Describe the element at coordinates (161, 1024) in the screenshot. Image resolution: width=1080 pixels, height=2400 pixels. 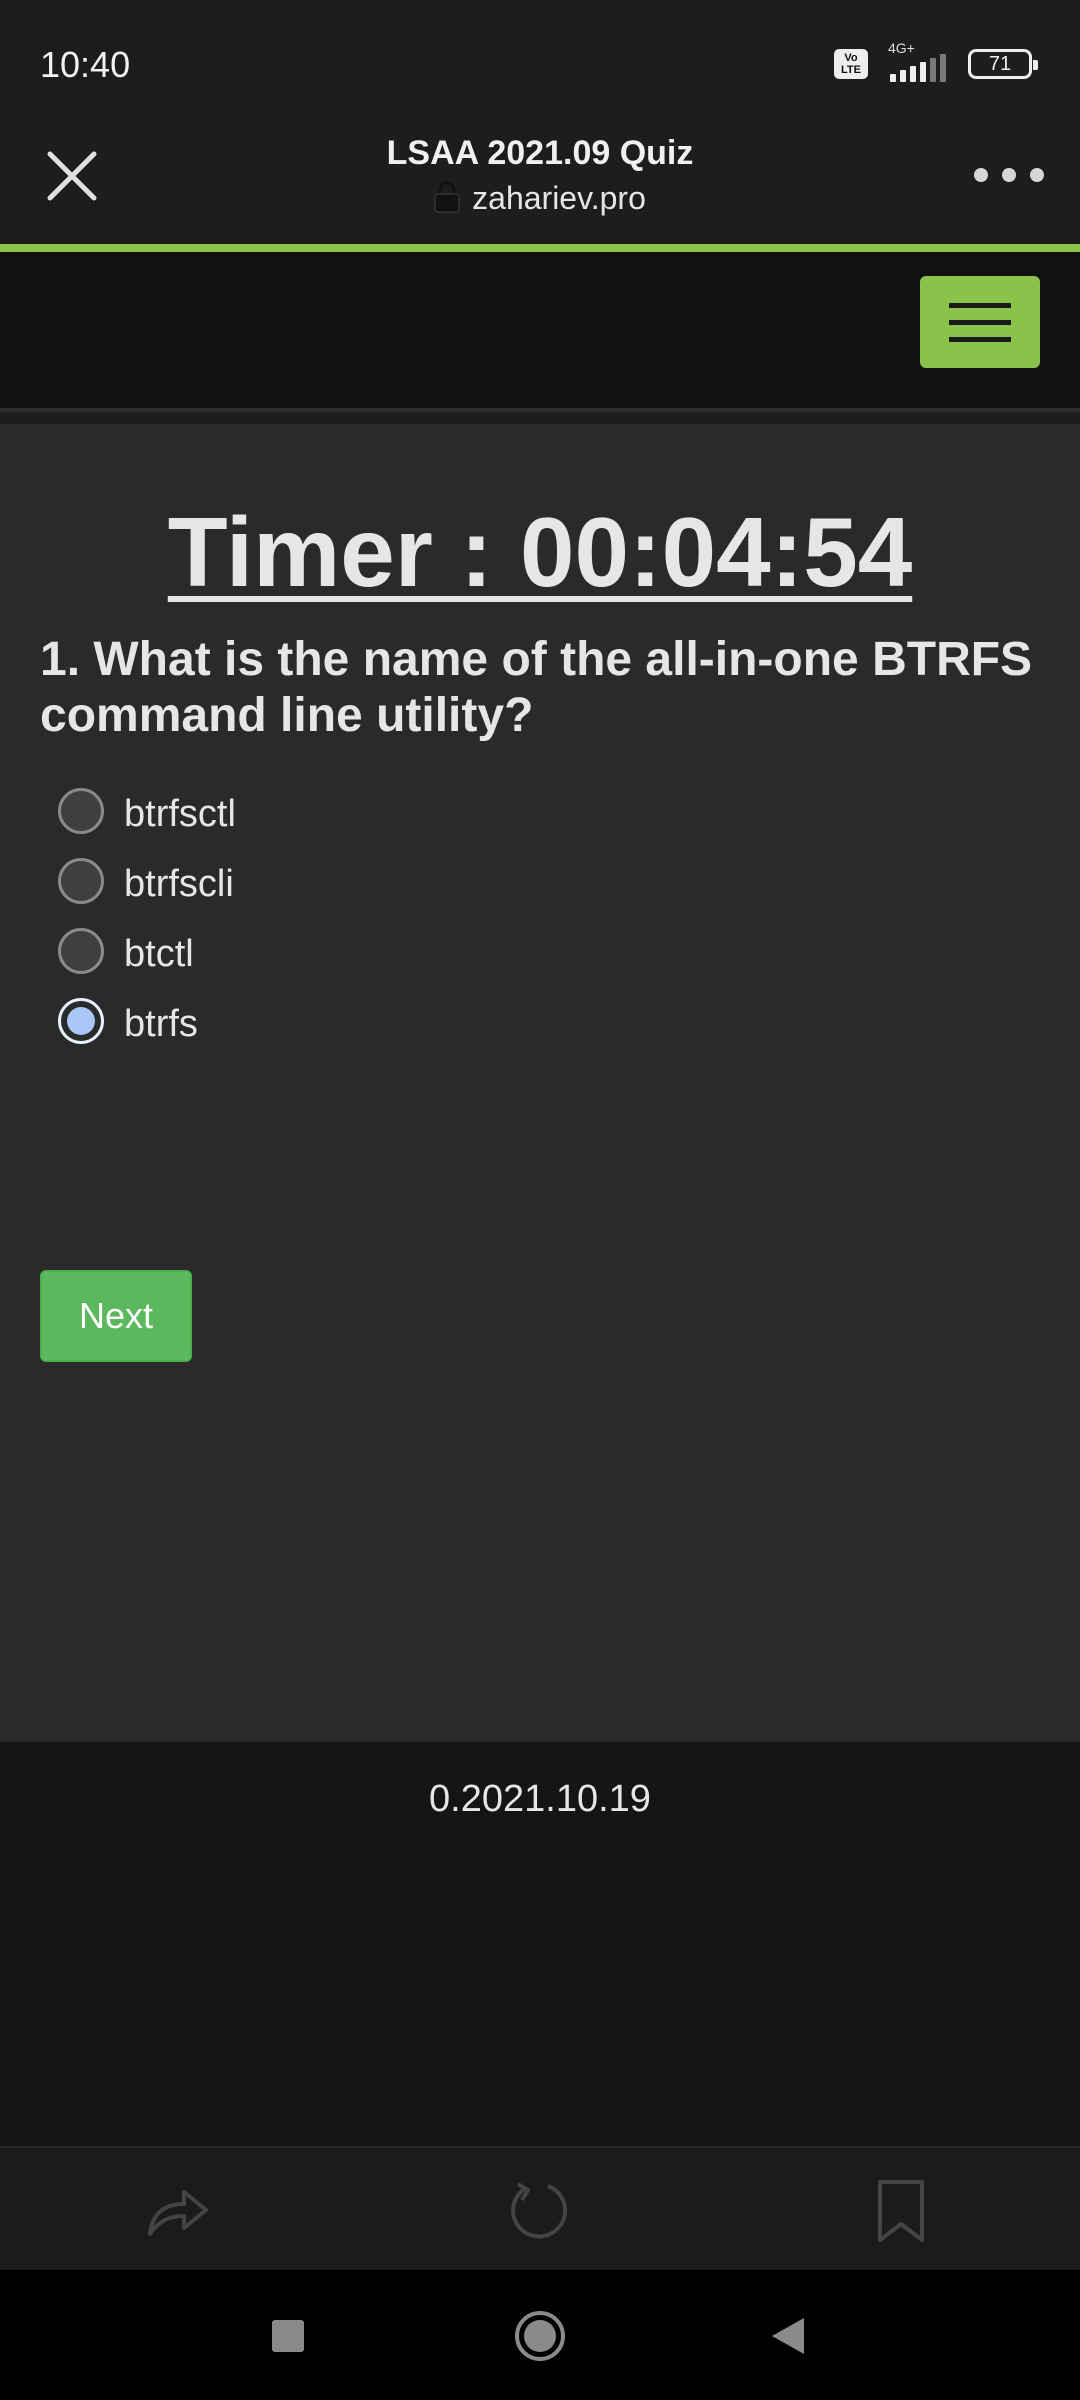
I see `answer-option-label: btrfs` at that location.